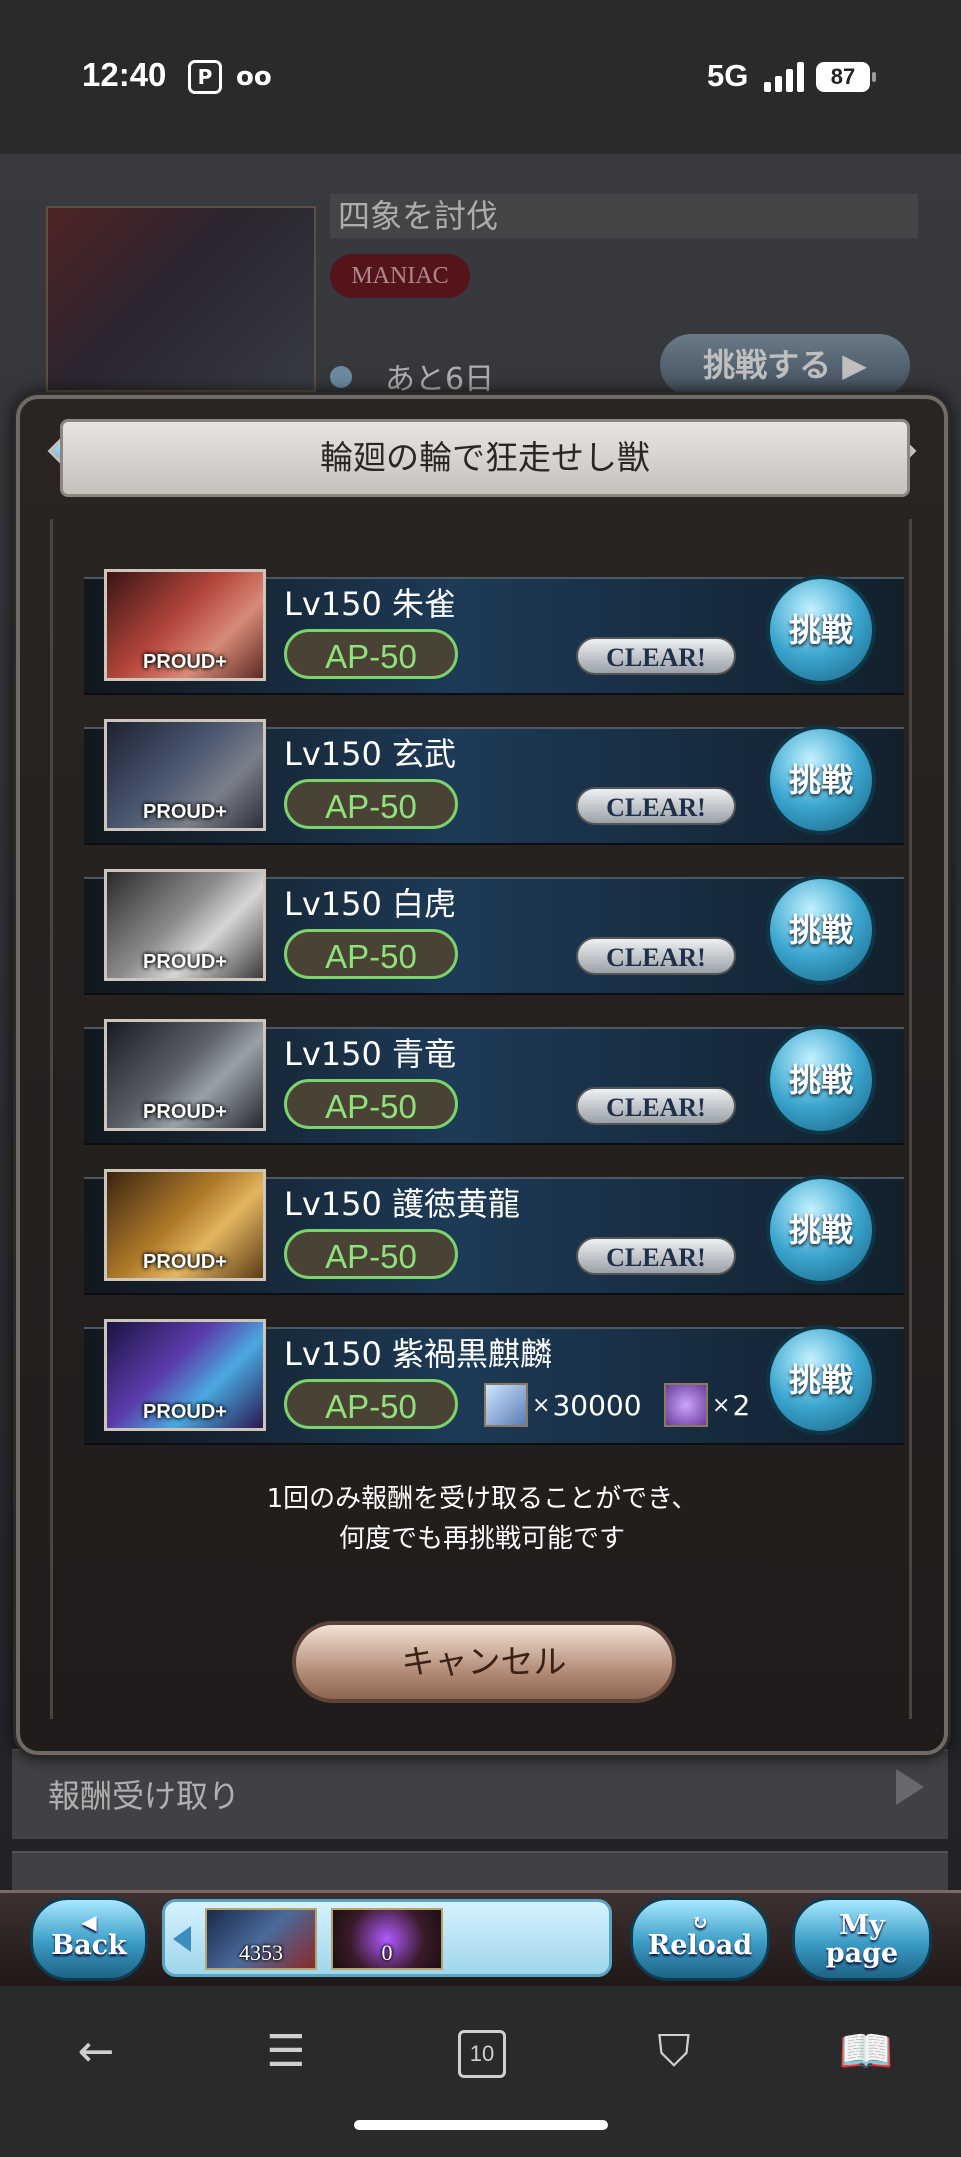 Image resolution: width=961 pixels, height=2157 pixels. I want to click on shortcut-item: 4353, so click(261, 1939).